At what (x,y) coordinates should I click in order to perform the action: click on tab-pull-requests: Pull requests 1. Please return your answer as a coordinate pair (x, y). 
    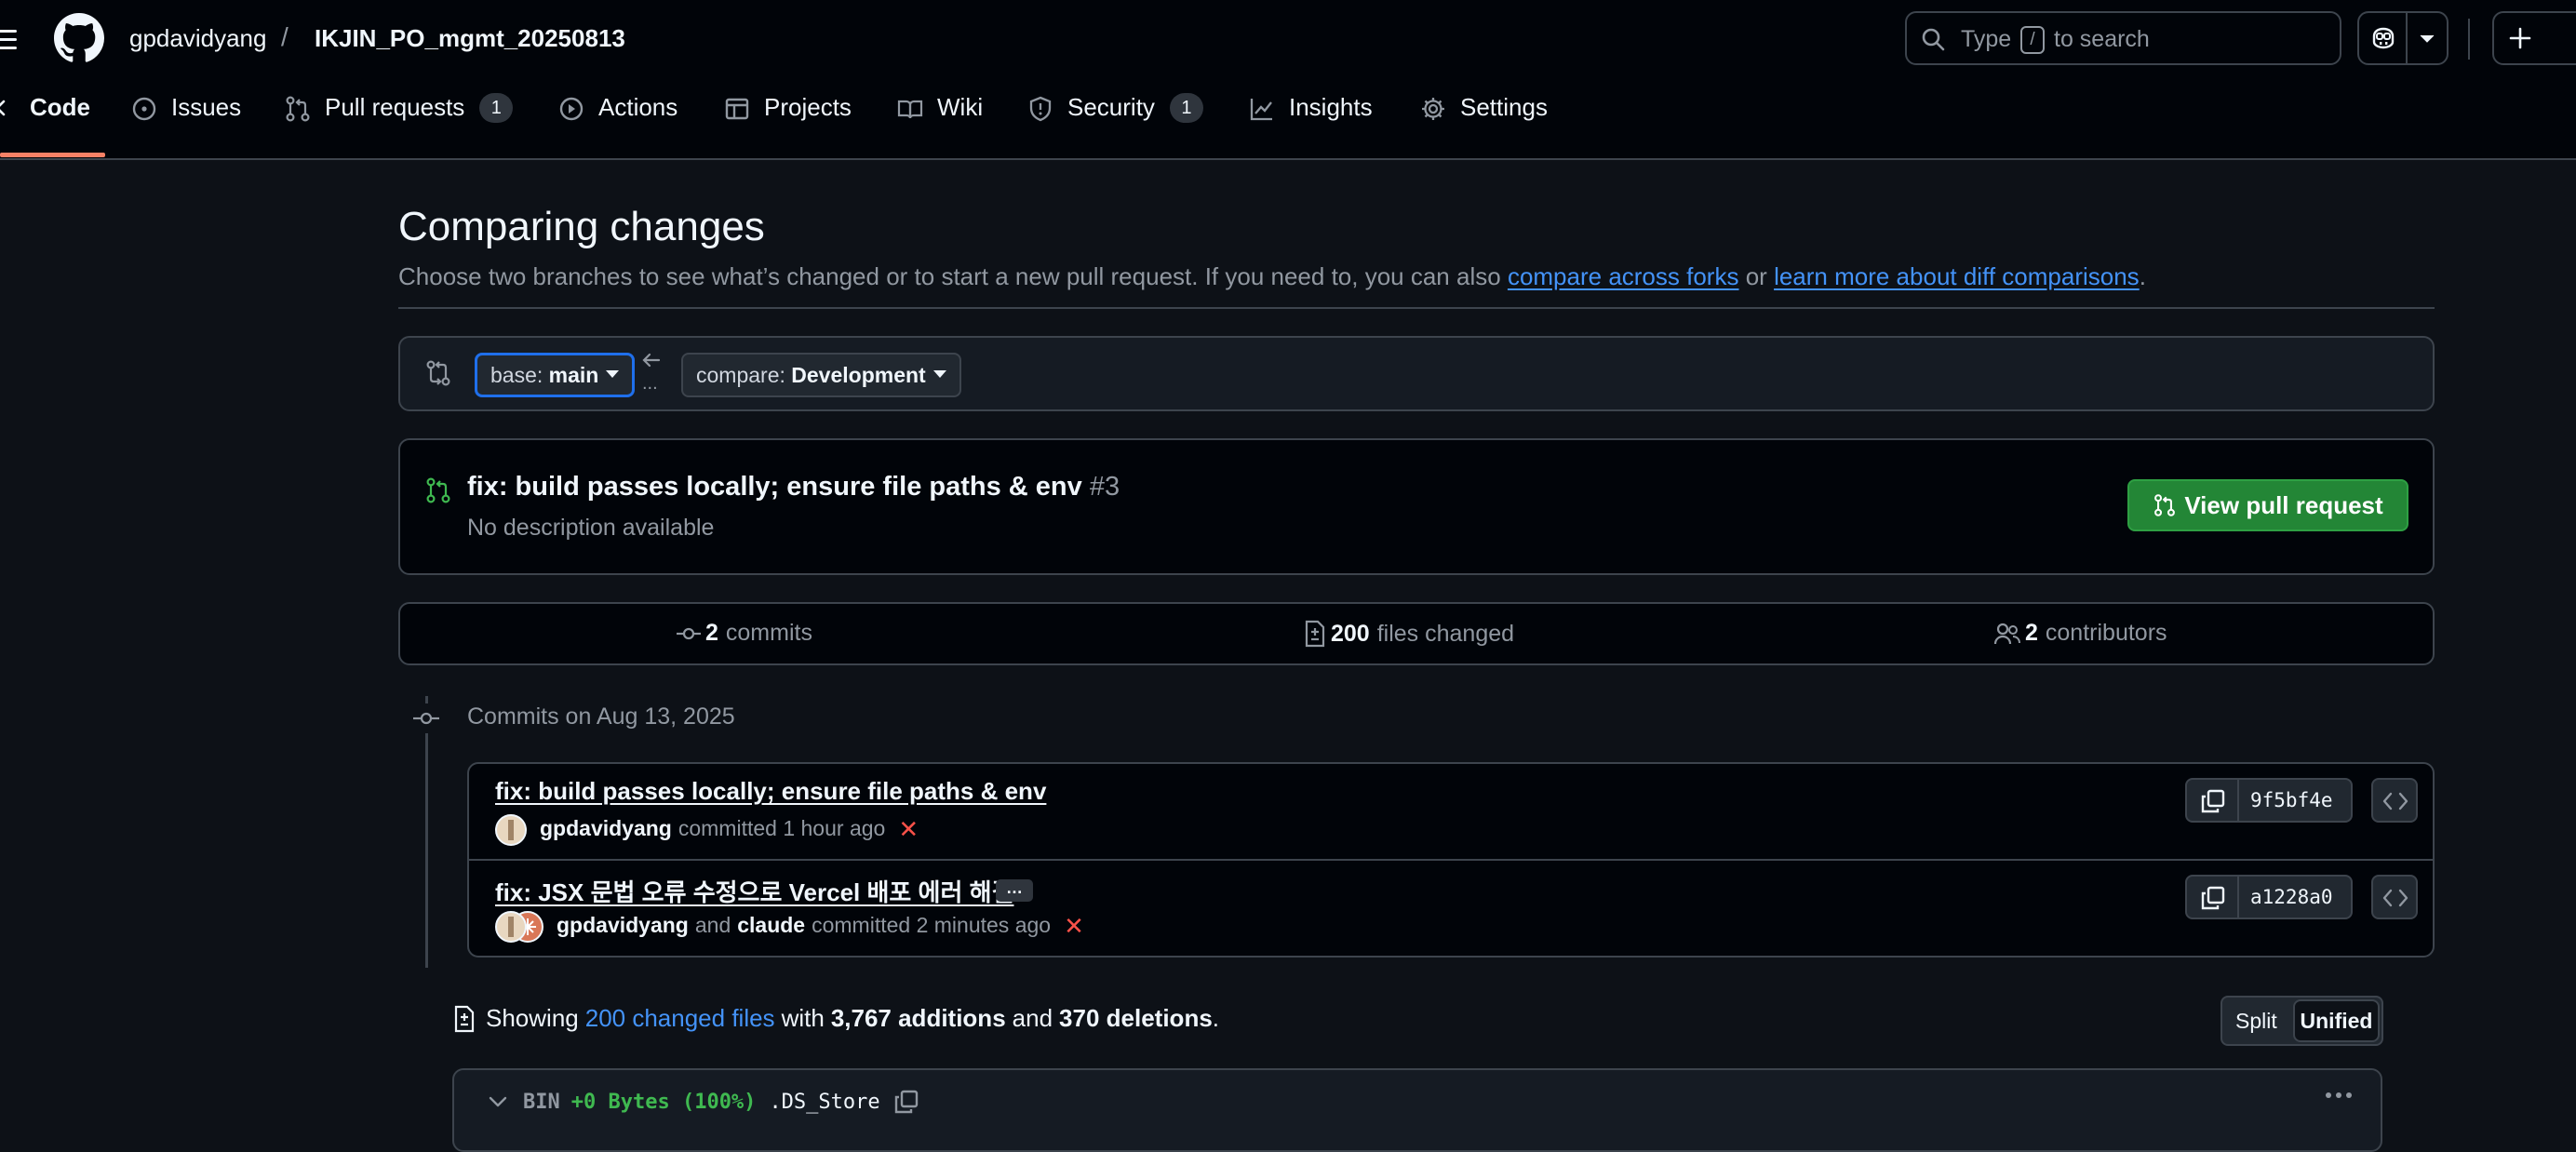
    Looking at the image, I should click on (399, 121).